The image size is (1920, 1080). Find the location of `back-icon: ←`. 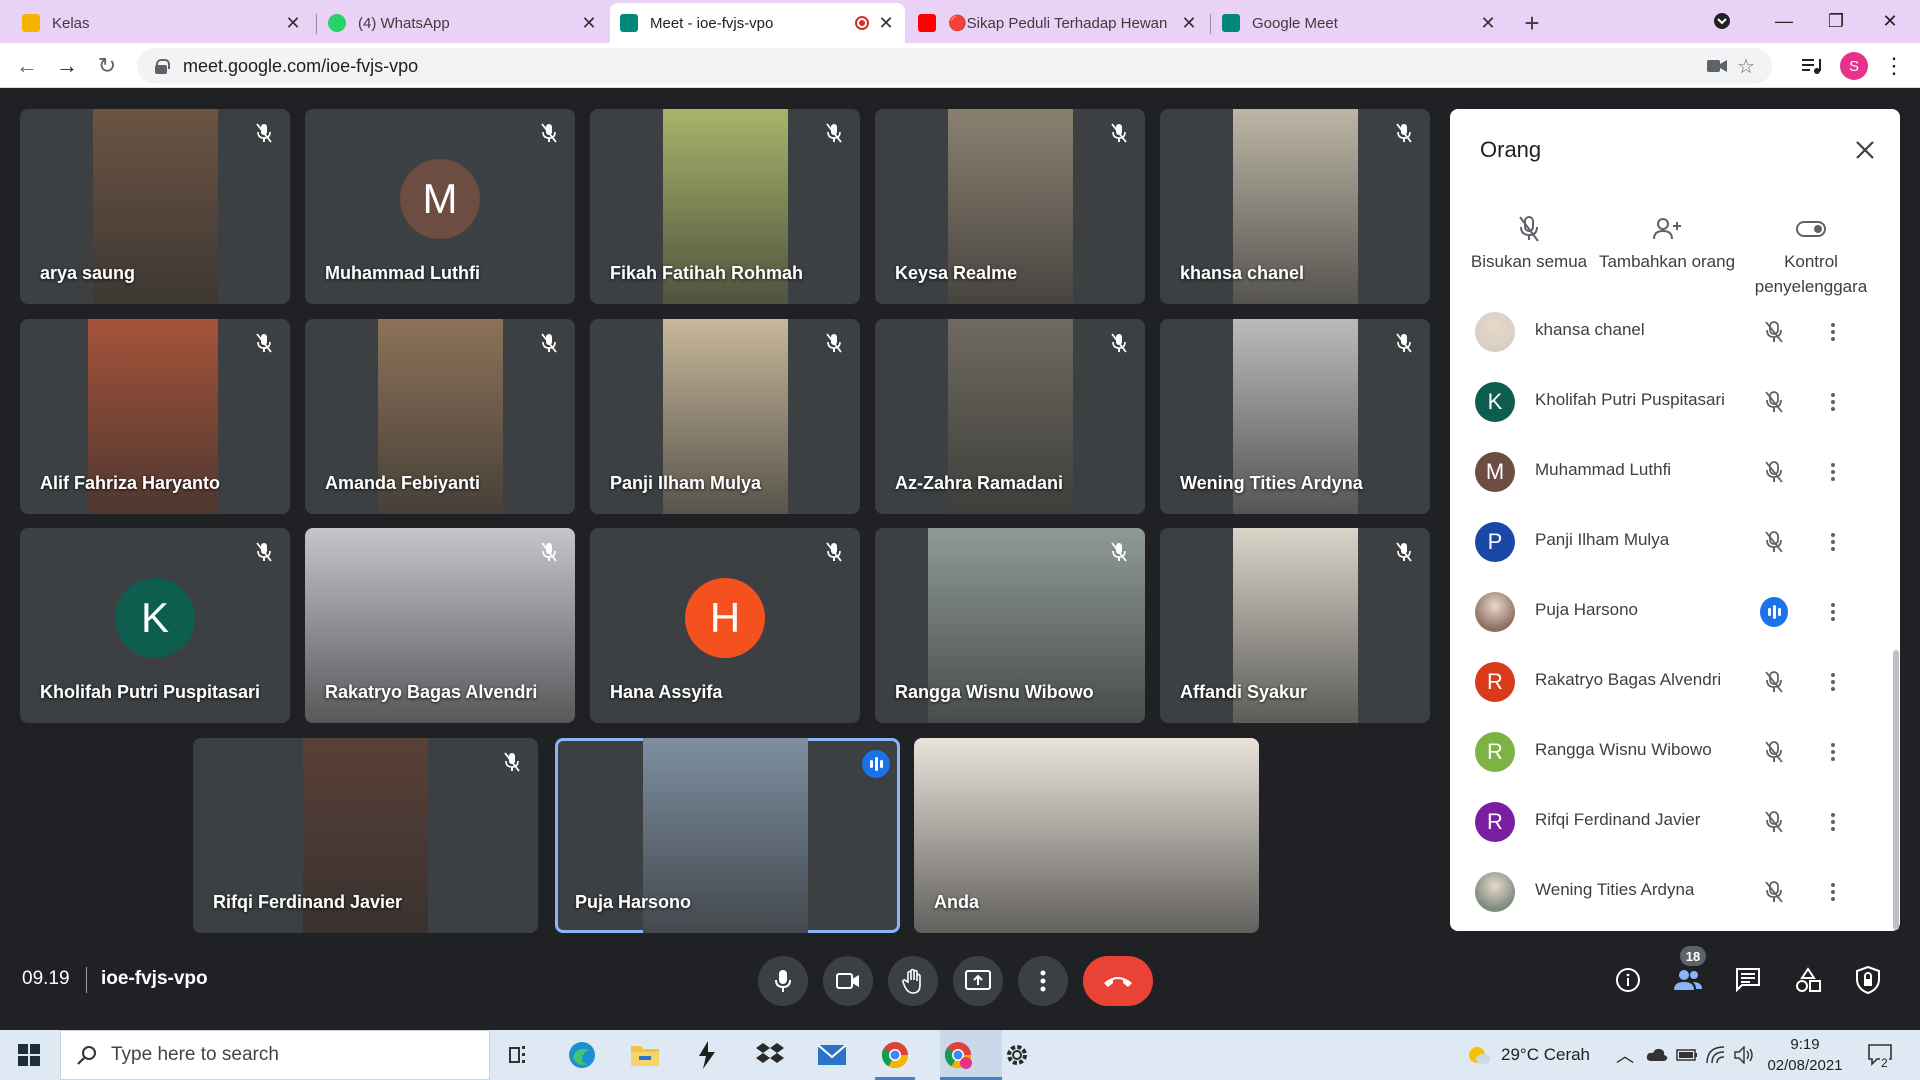

back-icon: ← is located at coordinates (27, 66).